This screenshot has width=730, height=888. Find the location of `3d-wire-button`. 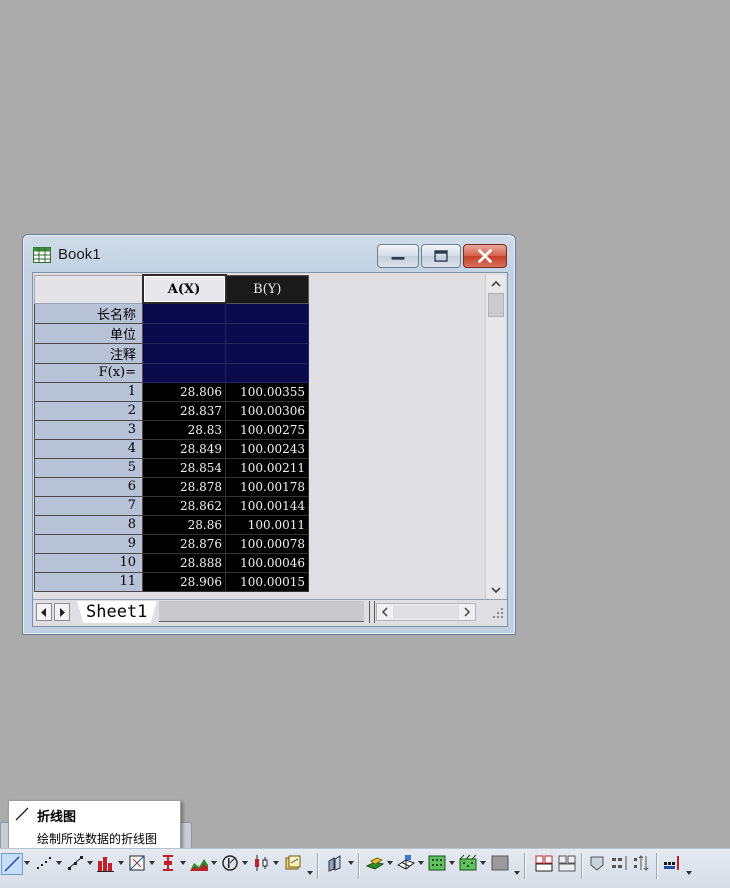

3d-wire-button is located at coordinates (406, 864).